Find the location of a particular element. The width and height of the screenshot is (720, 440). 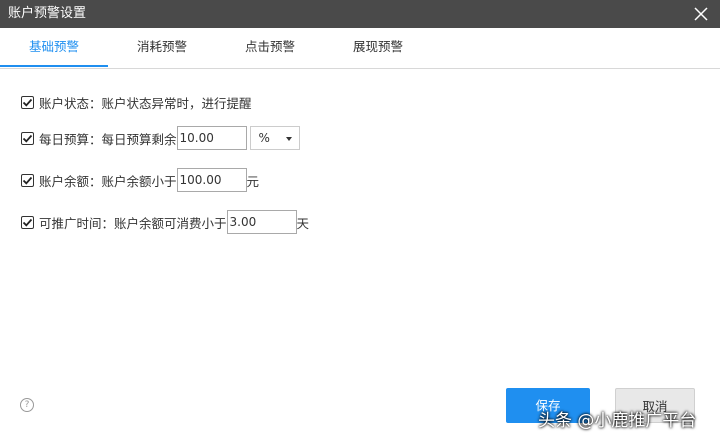

daily-budget-row: 每日预算：每日预算剩余 % is located at coordinates (160, 138).